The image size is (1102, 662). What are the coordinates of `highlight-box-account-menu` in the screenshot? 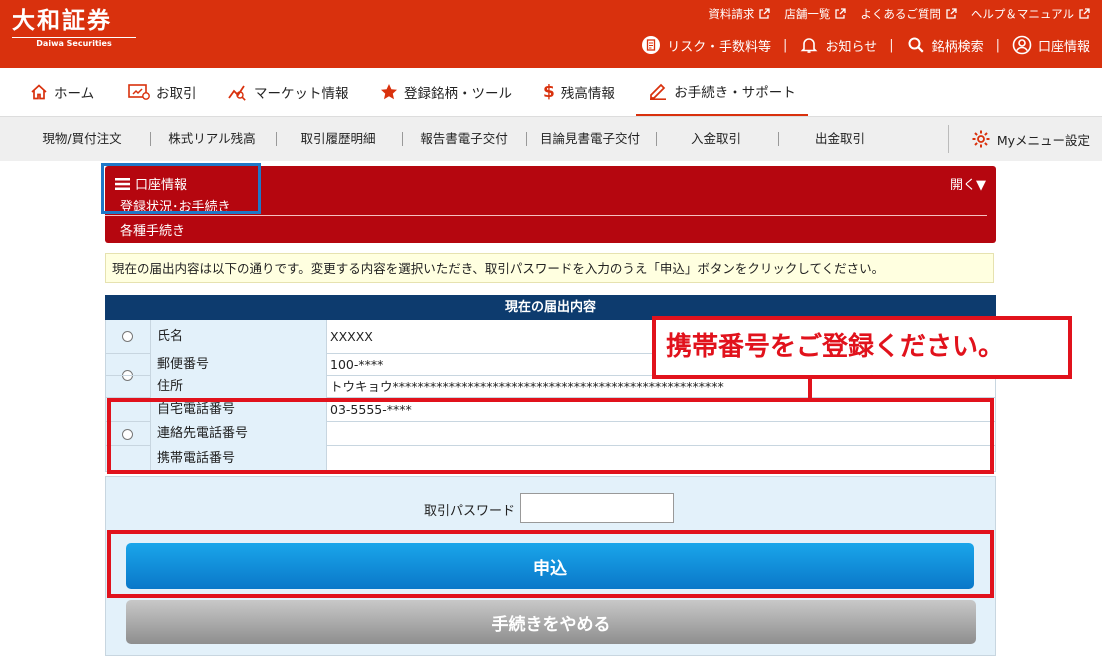 It's located at (181, 188).